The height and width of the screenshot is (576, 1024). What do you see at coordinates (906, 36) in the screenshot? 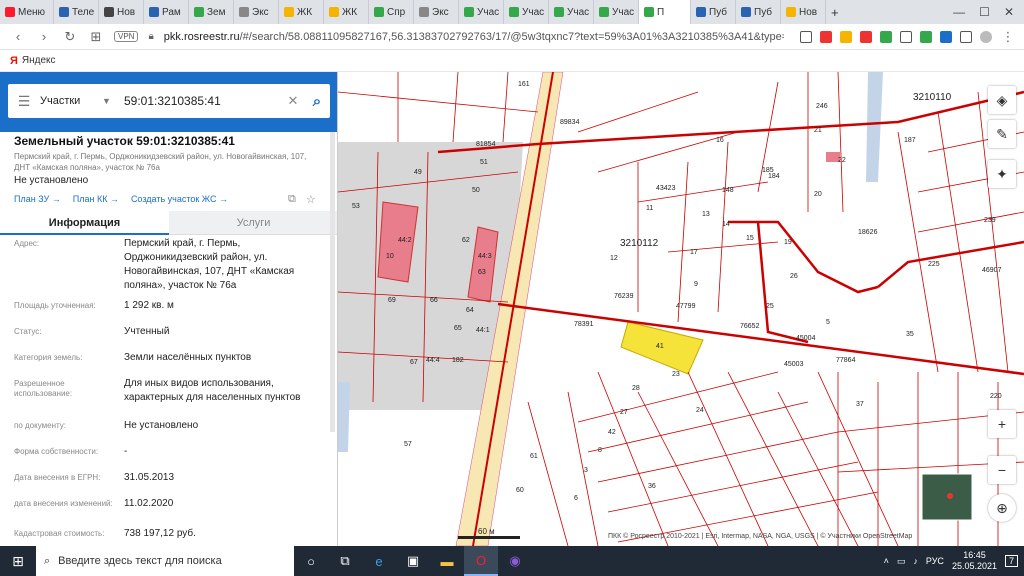
I see `cube-icon` at bounding box center [906, 36].